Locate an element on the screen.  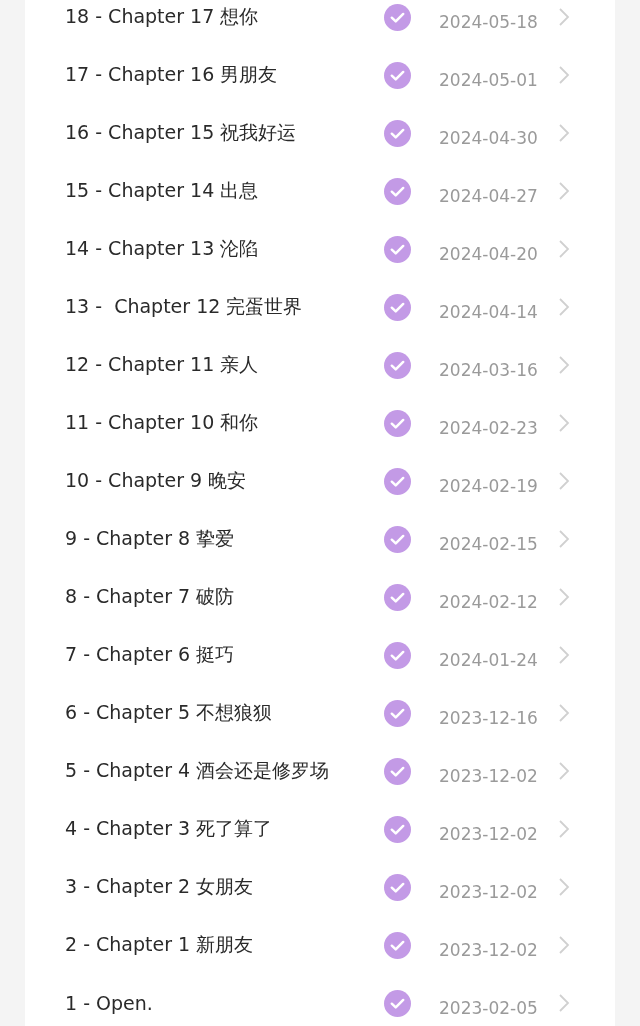
chapter-date: 2024-04-30 is located at coordinates (489, 137).